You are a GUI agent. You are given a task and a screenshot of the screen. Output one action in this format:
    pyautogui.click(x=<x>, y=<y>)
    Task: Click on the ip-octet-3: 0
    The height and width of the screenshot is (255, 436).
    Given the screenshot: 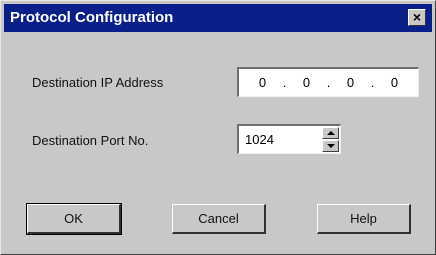 What is the action you would take?
    pyautogui.click(x=351, y=82)
    